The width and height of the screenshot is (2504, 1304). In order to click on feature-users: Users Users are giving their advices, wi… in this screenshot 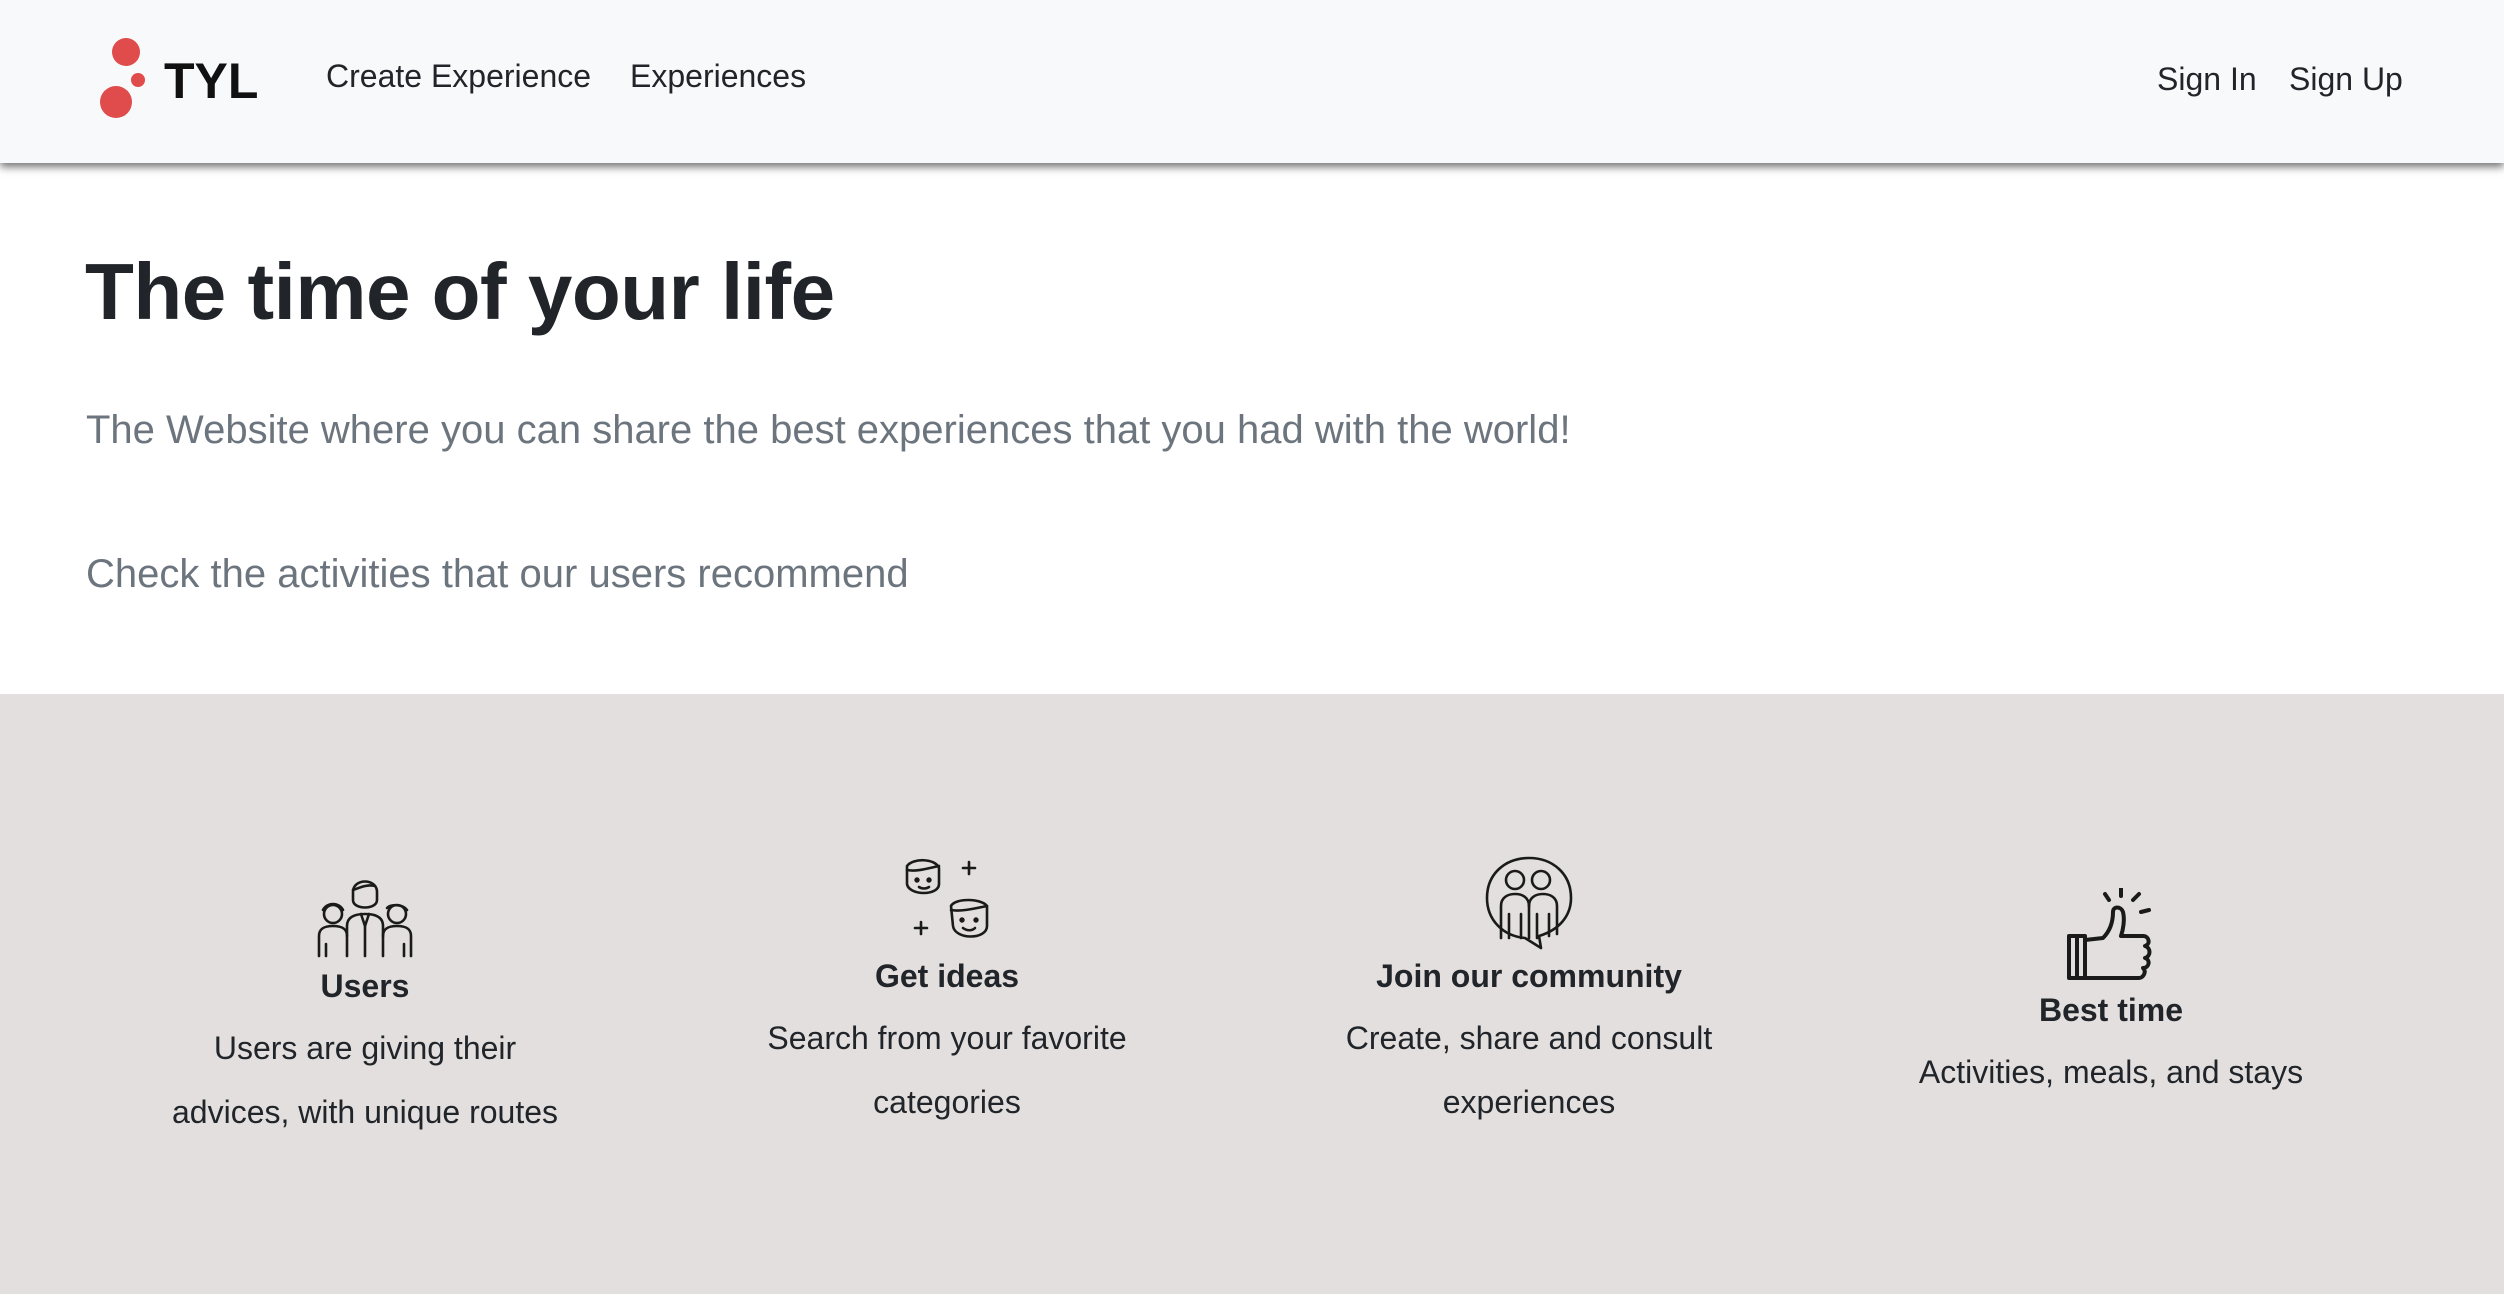, I will do `click(365, 1004)`.